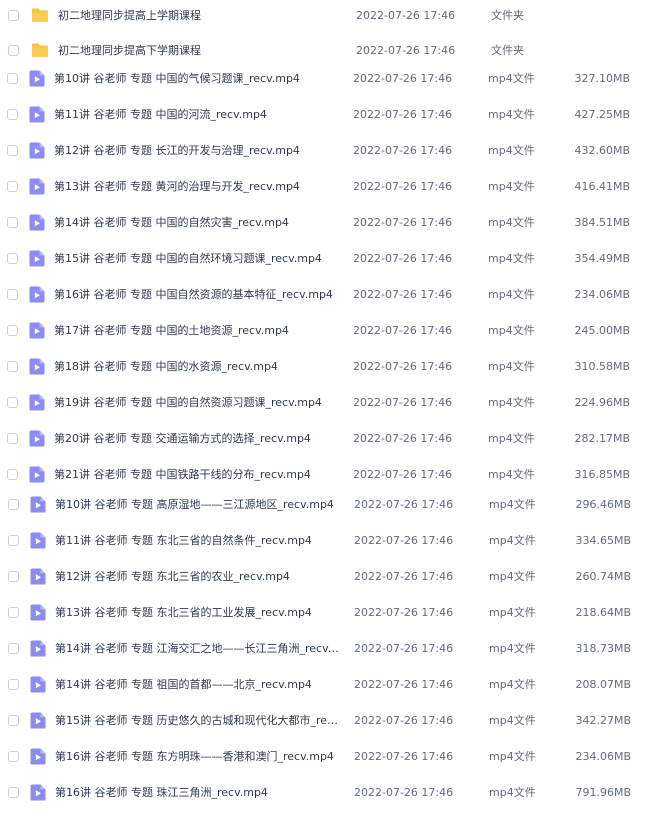  What do you see at coordinates (171, 331) in the screenshot?
I see `file-name: 第17讲 谷老师 专题 中国的土地资源_recv.mp4` at bounding box center [171, 331].